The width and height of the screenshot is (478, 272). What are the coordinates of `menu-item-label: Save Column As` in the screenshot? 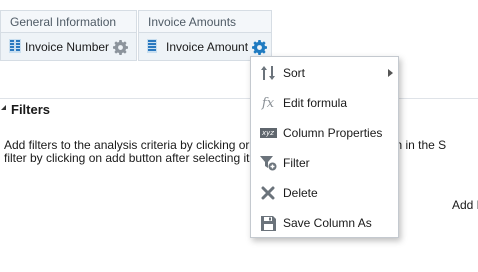 It's located at (327, 223).